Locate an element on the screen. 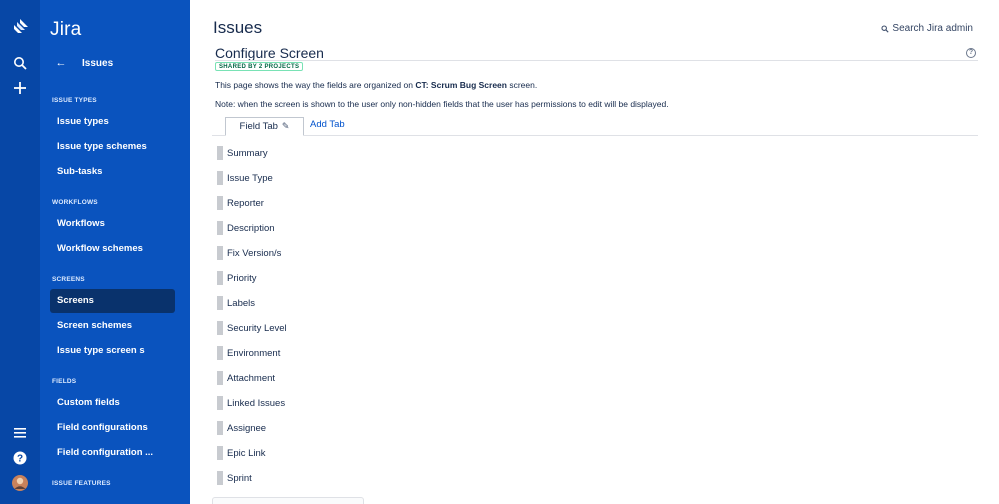  sidebar-item-issue-type-screen-schemes: Issue type screen s is located at coordinates (112, 351).